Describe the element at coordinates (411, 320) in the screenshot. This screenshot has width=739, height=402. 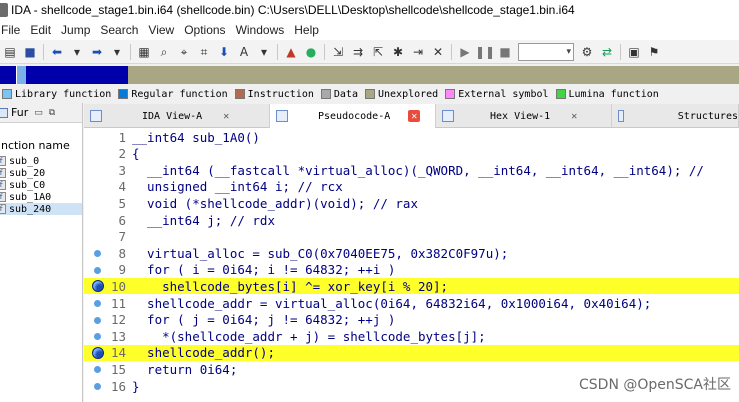
I see `code-line: 12 for ( j = 0i64; j != 64832; ++j )` at that location.